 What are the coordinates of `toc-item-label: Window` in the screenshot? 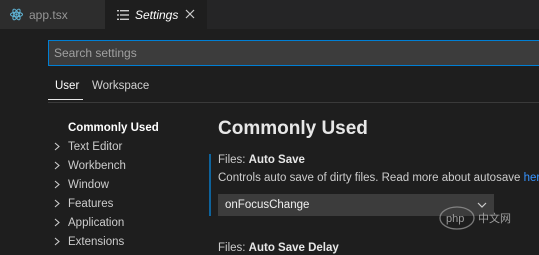 It's located at (88, 184).